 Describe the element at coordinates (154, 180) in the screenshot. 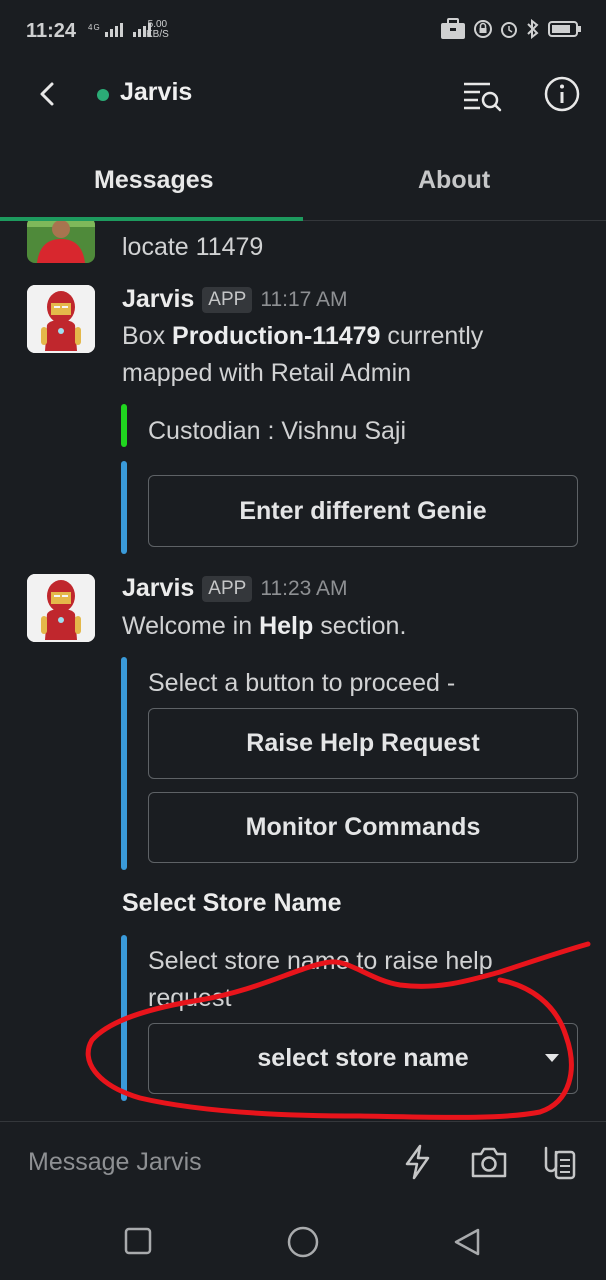

I see `tab-messages: Messages` at that location.